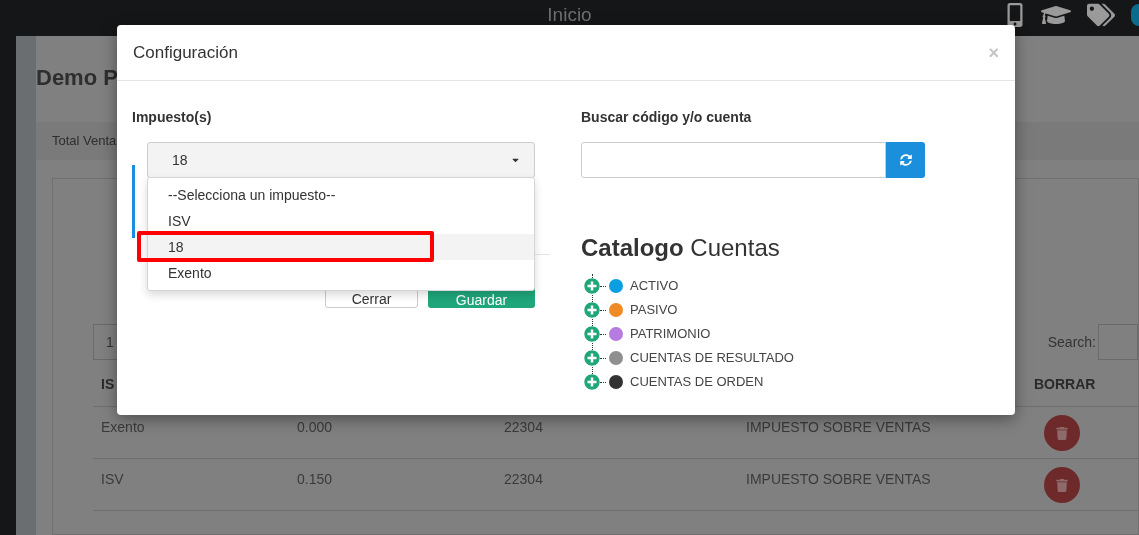 The height and width of the screenshot is (535, 1139). Describe the element at coordinates (1065, 384) in the screenshot. I see `column-header: BORRAR` at that location.